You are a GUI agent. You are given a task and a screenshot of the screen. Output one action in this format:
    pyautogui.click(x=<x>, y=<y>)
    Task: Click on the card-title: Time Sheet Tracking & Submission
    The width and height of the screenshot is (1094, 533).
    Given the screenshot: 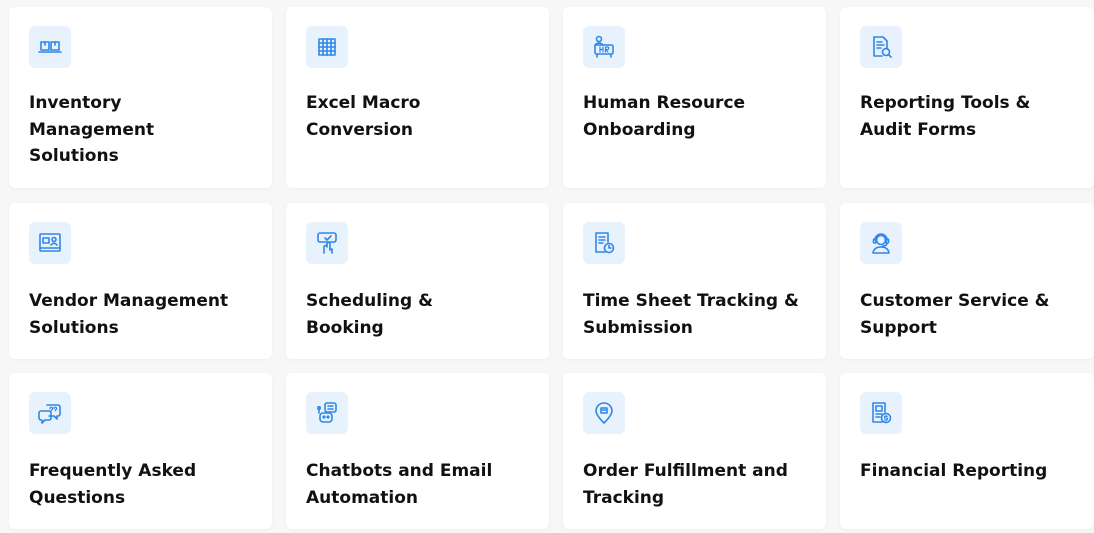 What is the action you would take?
    pyautogui.click(x=691, y=314)
    